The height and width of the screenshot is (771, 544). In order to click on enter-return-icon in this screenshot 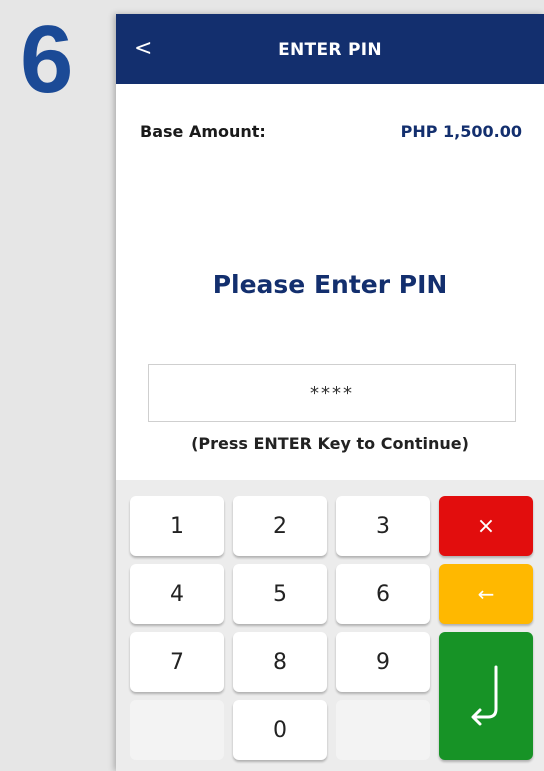, I will do `click(484, 695)`.